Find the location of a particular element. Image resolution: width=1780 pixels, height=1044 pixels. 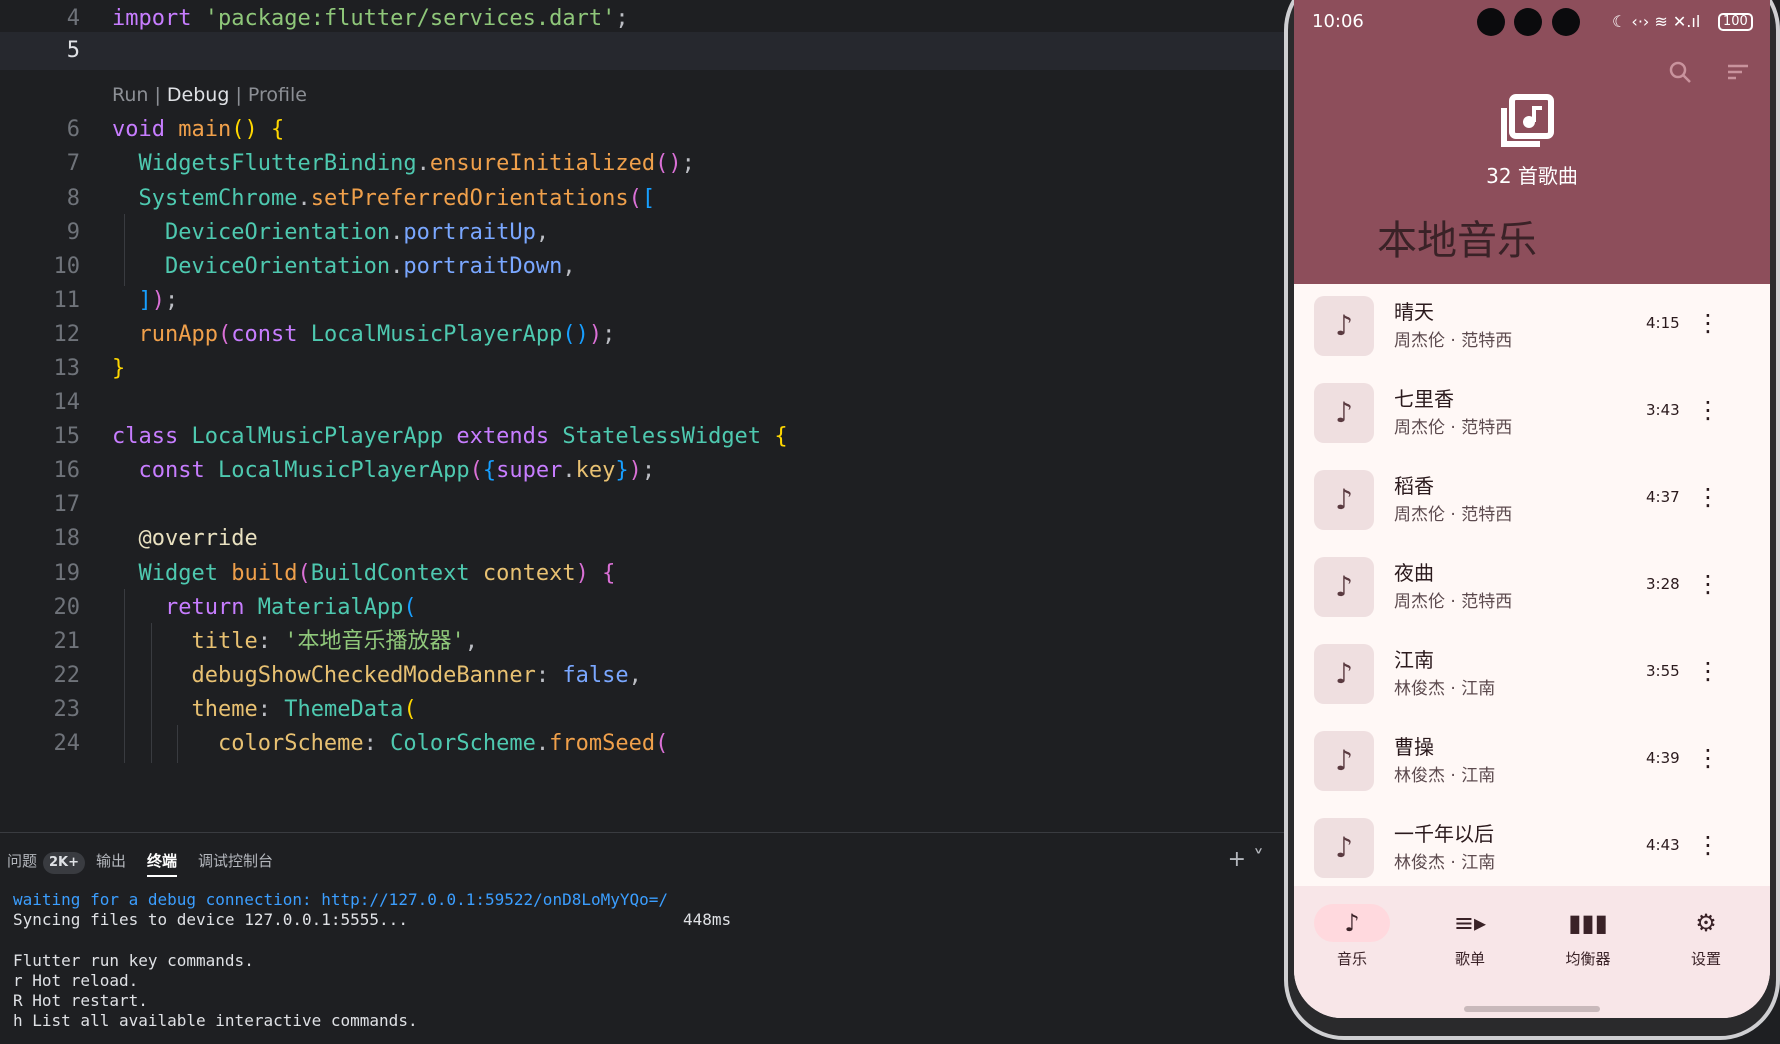

code-line: 24 colorScheme: ColorScheme.fromSeed( is located at coordinates (643, 744).